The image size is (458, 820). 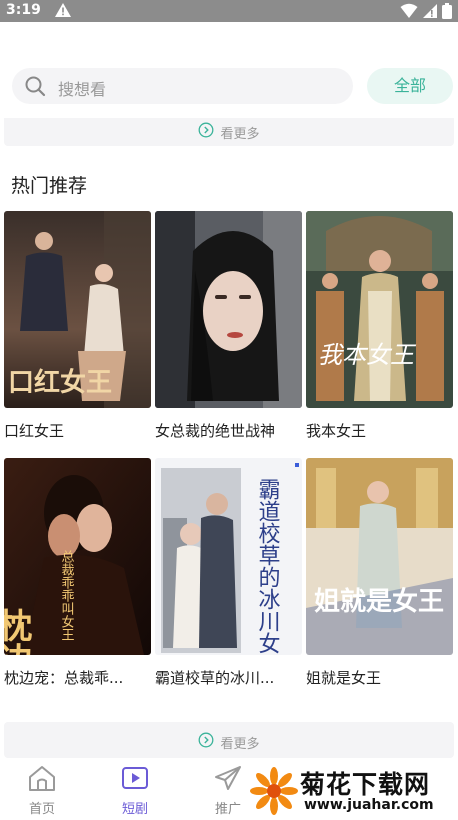 I want to click on signal-icon, so click(x=430, y=13).